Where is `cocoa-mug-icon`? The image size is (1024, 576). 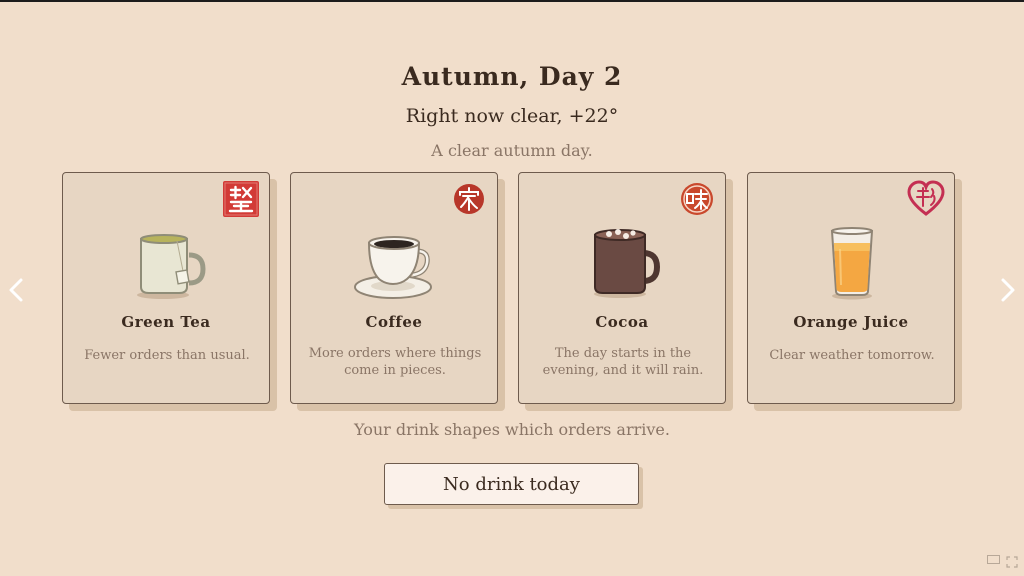
cocoa-mug-icon is located at coordinates (623, 263).